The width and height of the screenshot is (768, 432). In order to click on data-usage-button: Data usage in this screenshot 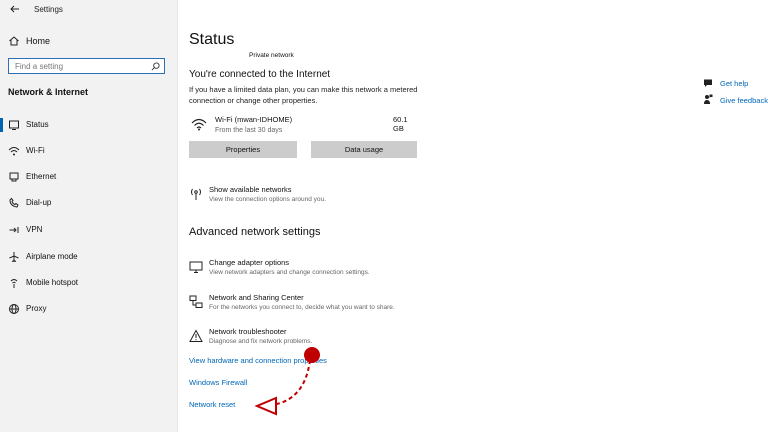, I will do `click(364, 149)`.